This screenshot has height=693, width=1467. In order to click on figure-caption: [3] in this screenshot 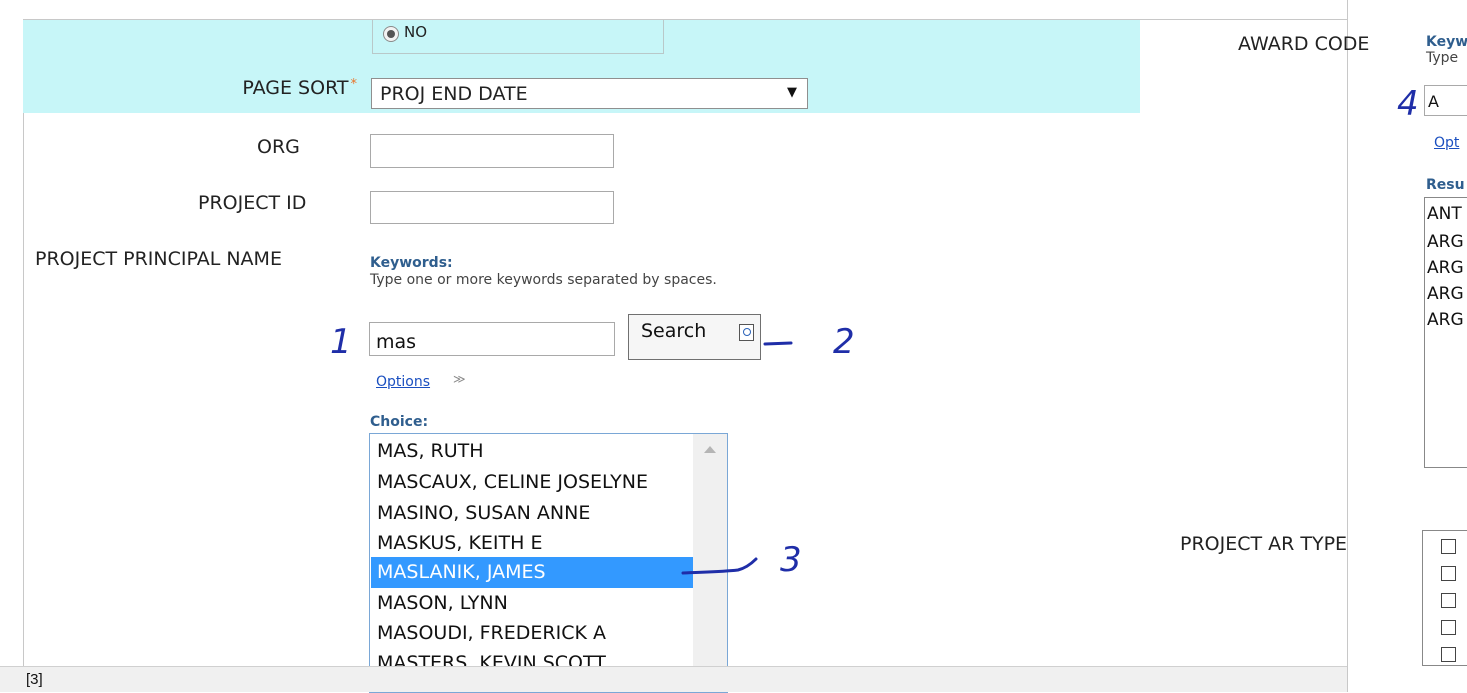, I will do `click(673, 679)`.